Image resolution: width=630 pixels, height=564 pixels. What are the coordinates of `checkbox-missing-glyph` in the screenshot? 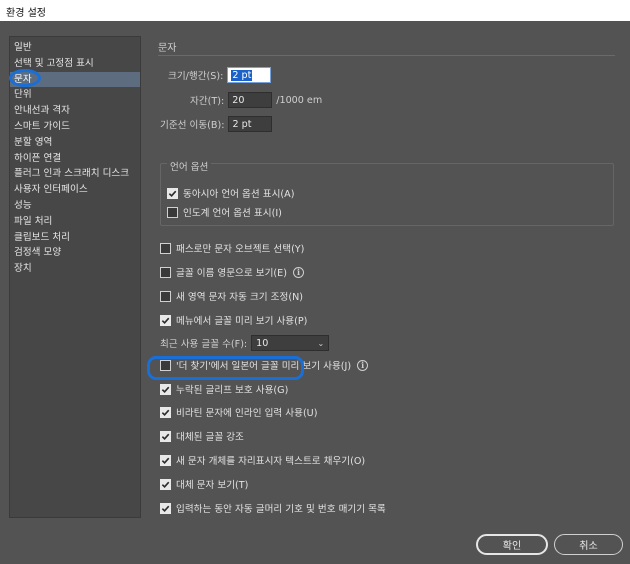 It's located at (165, 389).